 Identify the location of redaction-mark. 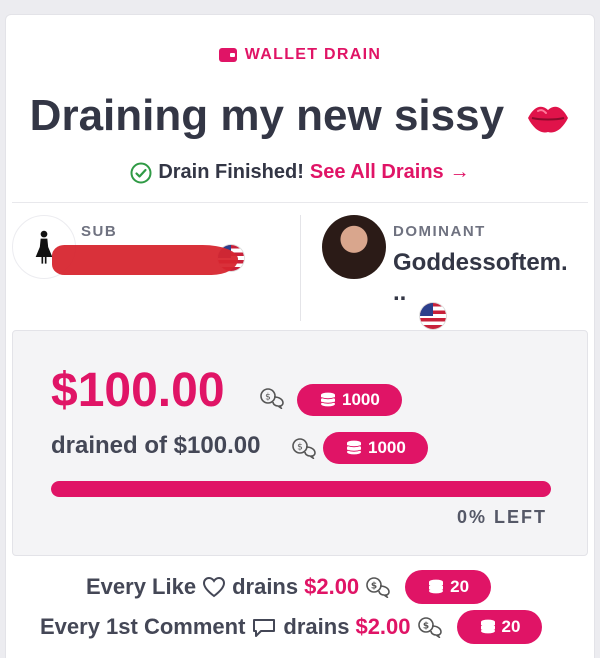
(145, 260).